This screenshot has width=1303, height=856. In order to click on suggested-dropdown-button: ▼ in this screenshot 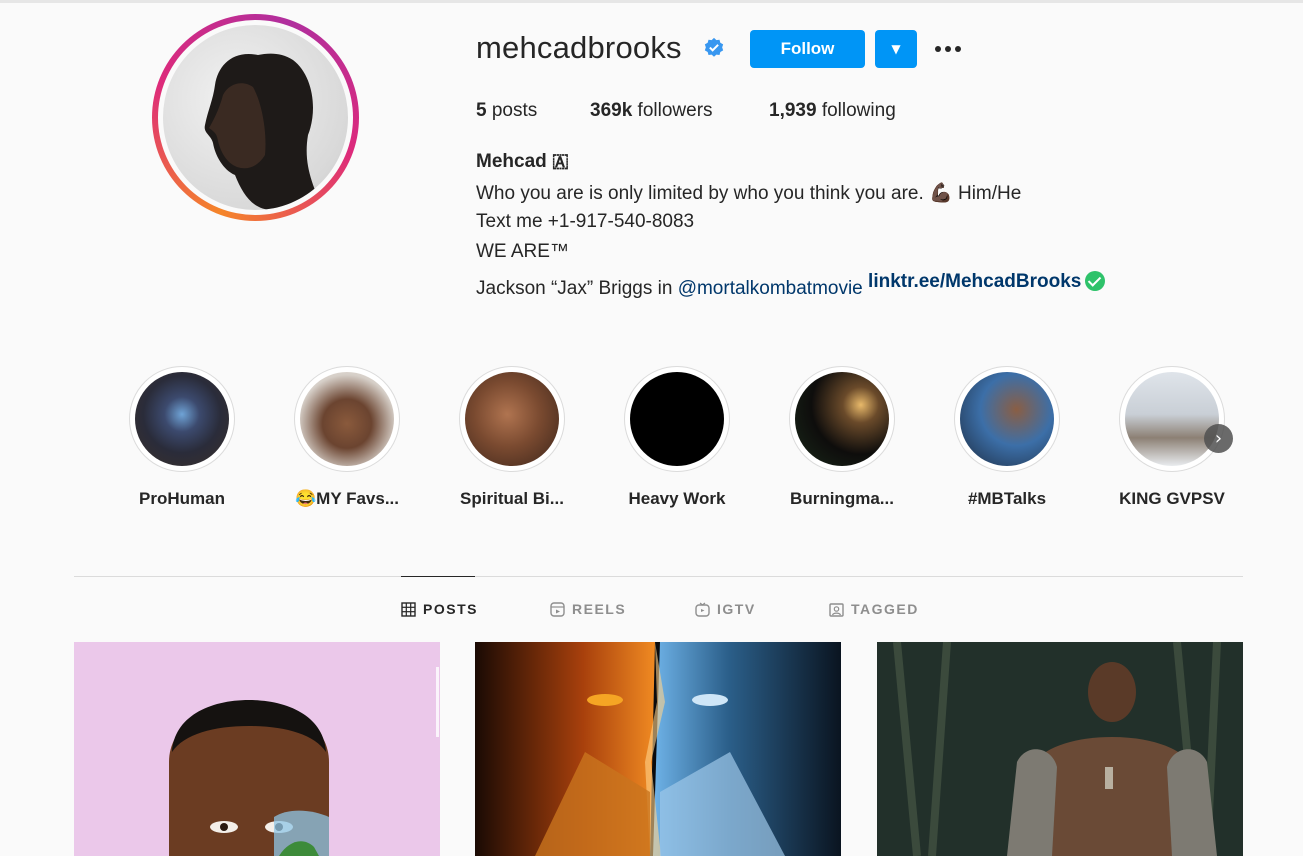, I will do `click(896, 49)`.